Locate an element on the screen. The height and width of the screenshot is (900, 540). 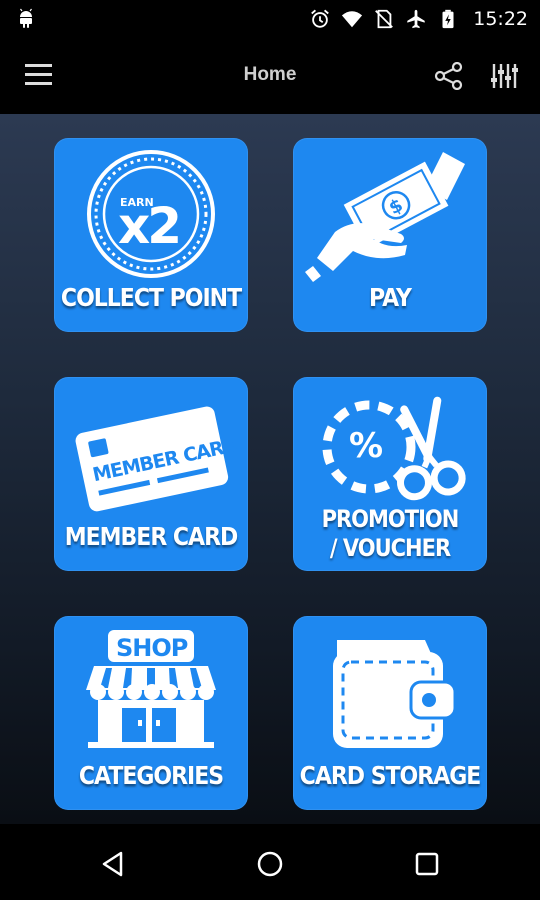
shop-icon: SHOP is located at coordinates (151, 689).